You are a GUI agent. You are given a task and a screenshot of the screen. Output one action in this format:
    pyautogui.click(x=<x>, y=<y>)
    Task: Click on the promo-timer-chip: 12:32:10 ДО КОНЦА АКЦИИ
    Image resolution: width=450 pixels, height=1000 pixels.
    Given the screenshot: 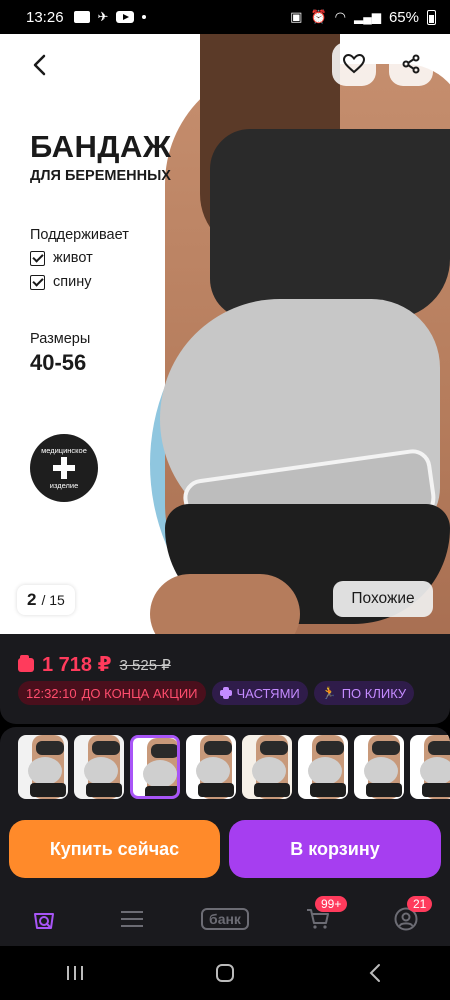 What is the action you would take?
    pyautogui.click(x=112, y=693)
    